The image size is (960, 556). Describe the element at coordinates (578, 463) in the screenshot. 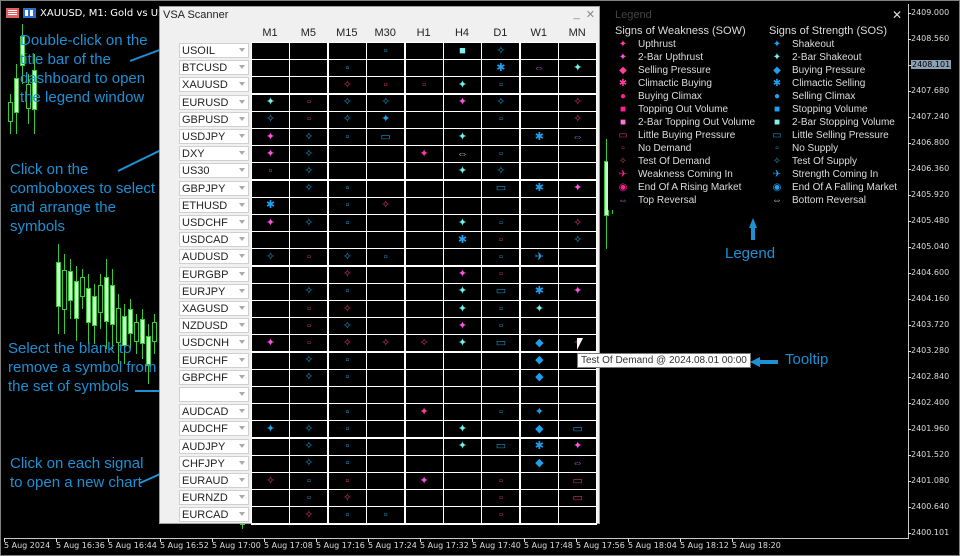

I see `signal-cell: ⇔` at that location.